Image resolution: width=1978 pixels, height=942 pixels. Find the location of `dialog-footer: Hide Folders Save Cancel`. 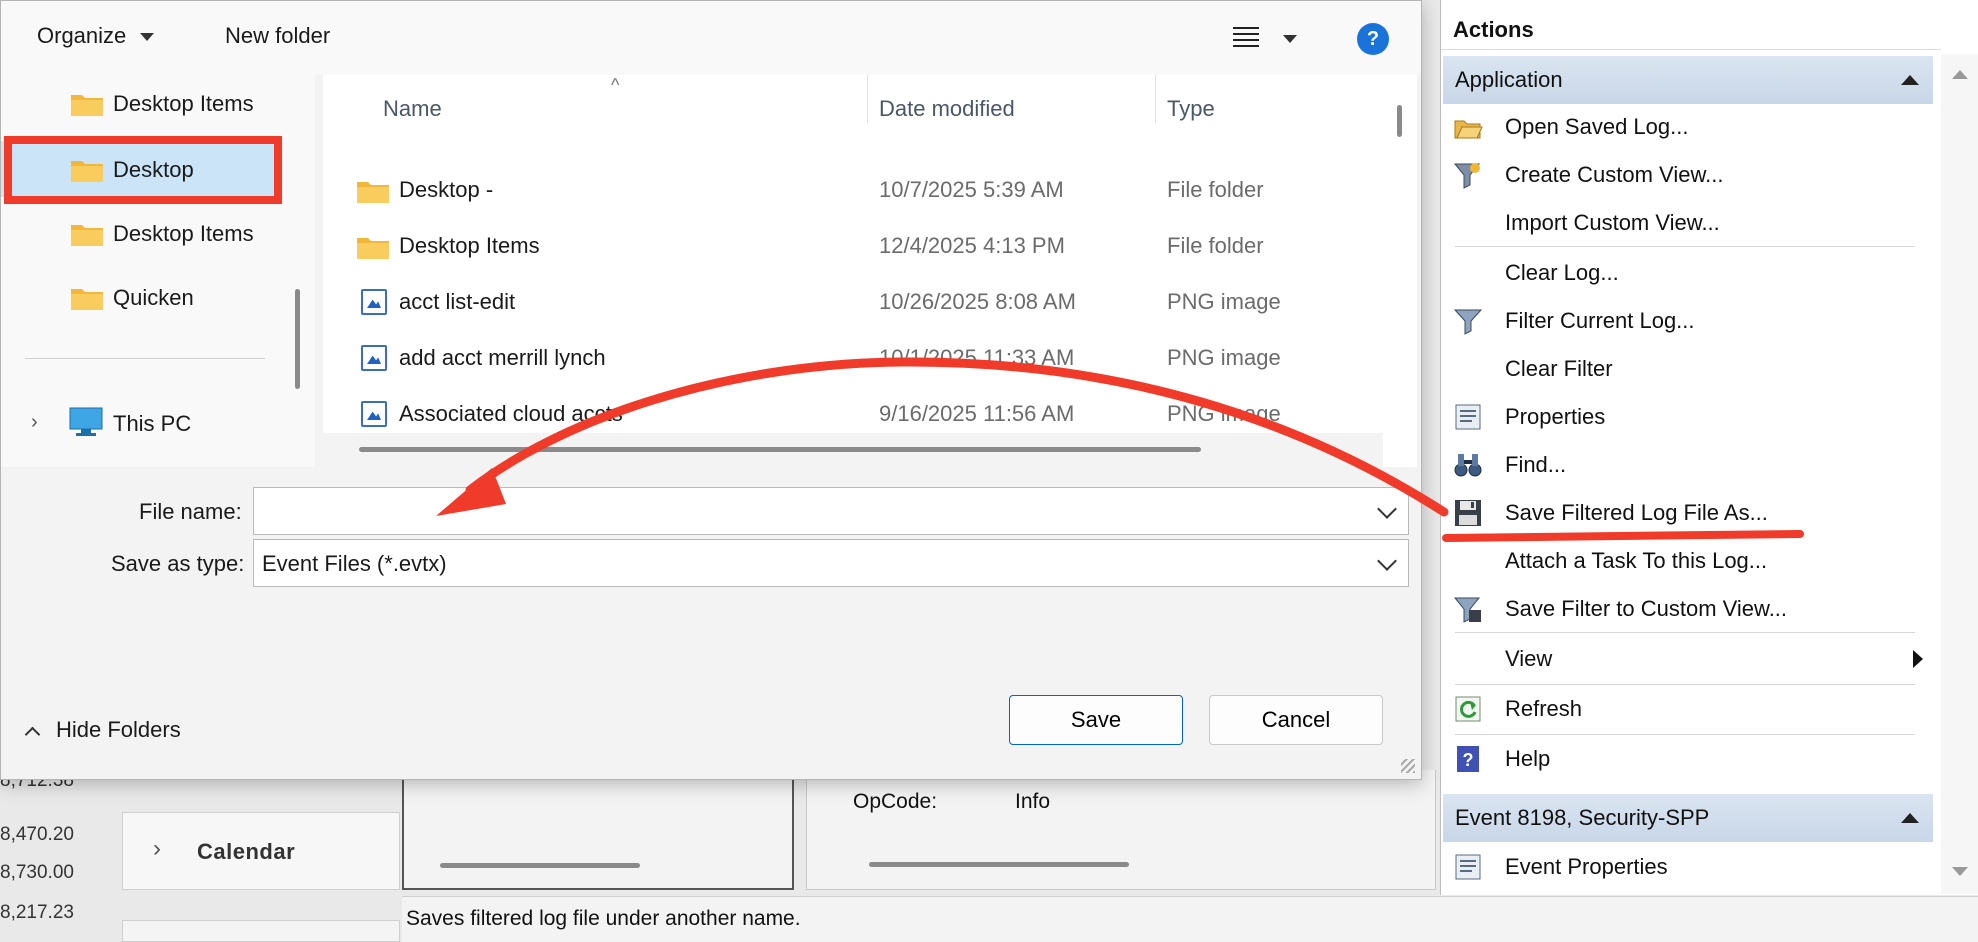

dialog-footer: Hide Folders Save Cancel is located at coordinates (711, 722).